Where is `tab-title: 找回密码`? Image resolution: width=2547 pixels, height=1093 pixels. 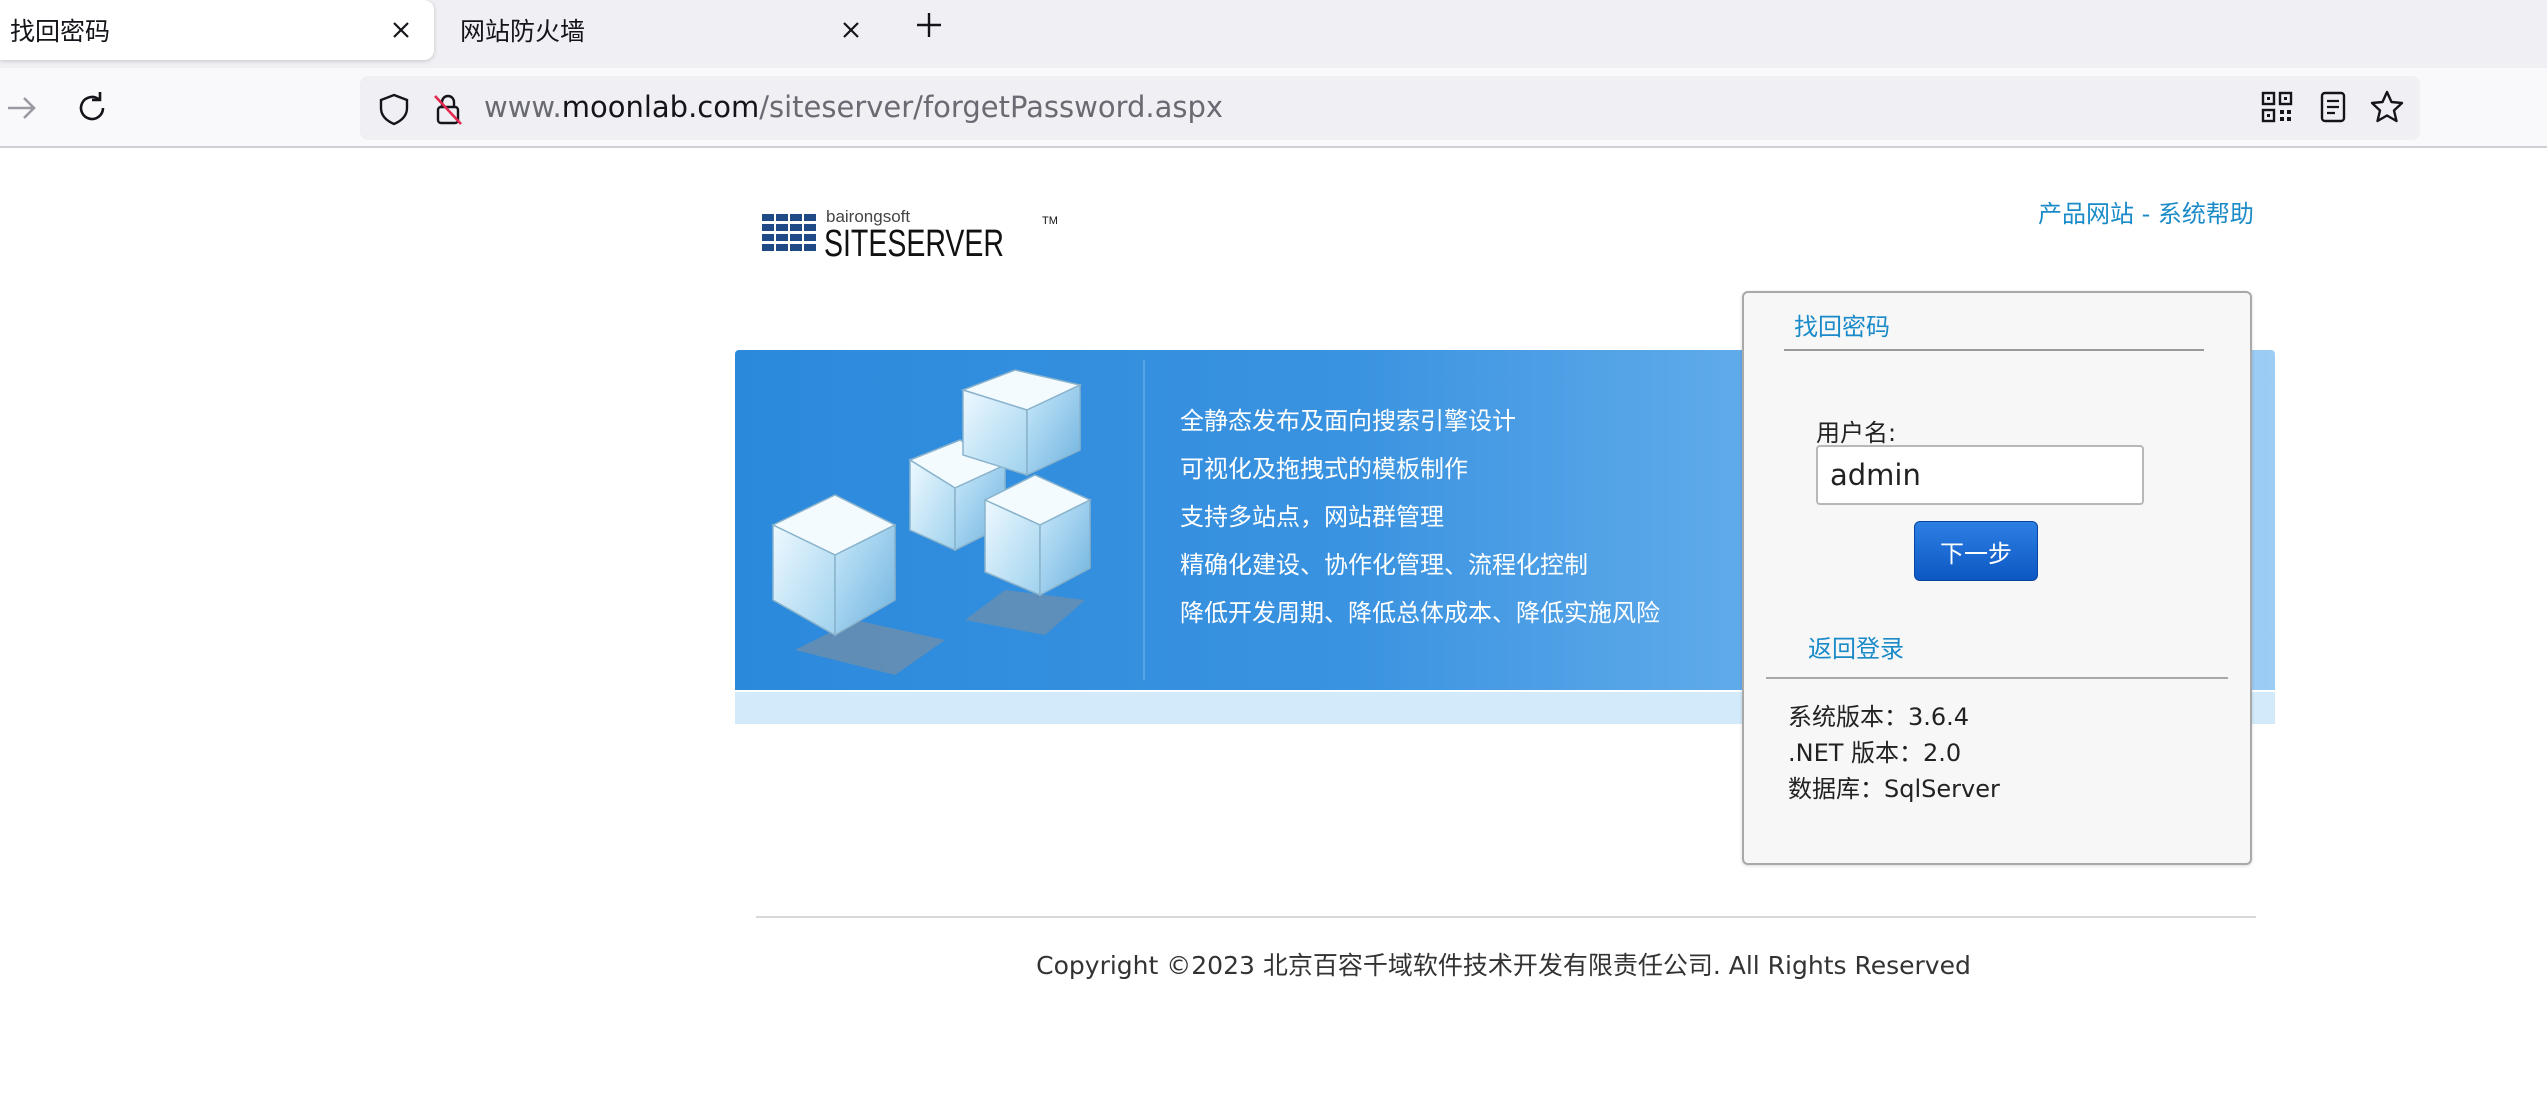 tab-title: 找回密码 is located at coordinates (60, 31).